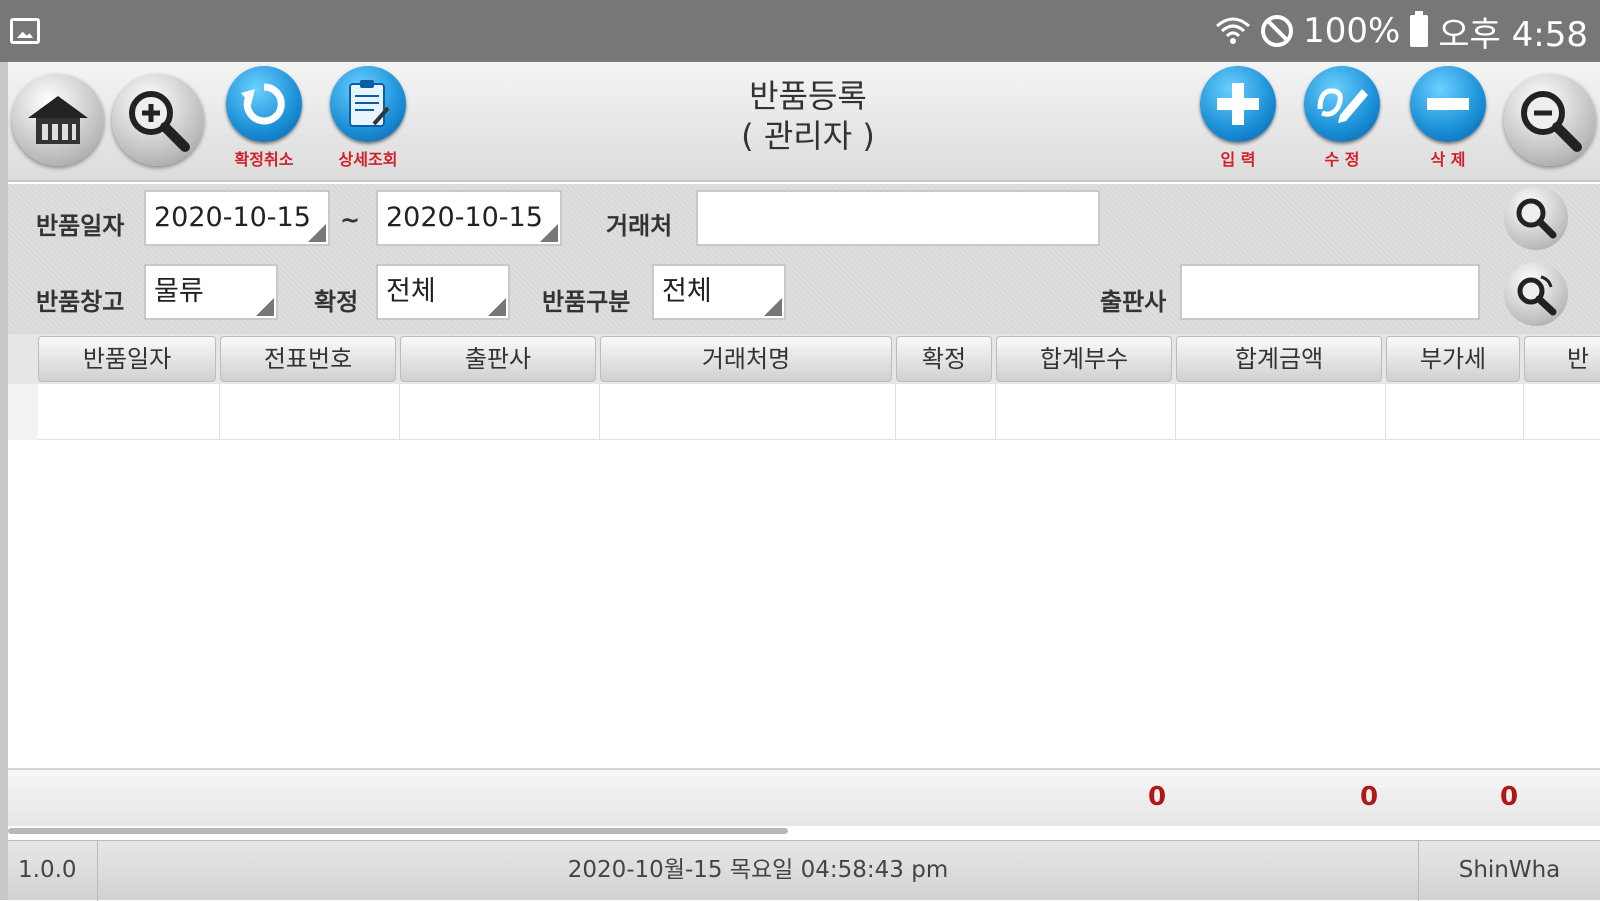 The width and height of the screenshot is (1600, 901). Describe the element at coordinates (746, 359) in the screenshot. I see `col-client-name: 거래처명` at that location.